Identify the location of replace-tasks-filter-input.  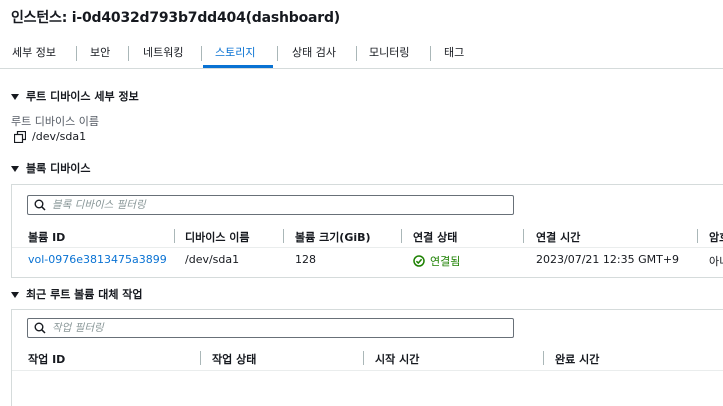
(272, 328).